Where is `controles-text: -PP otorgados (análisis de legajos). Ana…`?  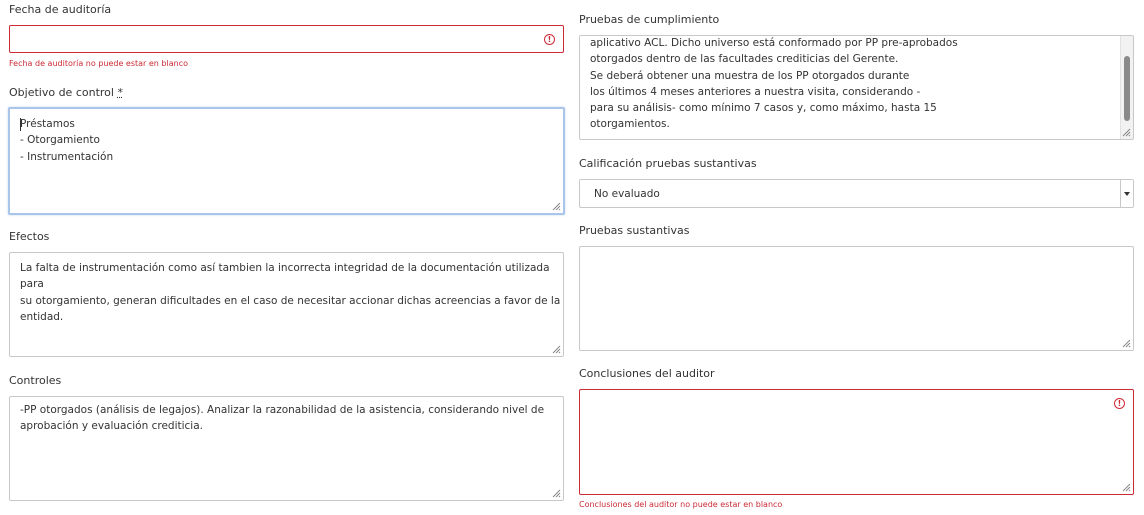 controles-text: -PP otorgados (análisis de legajos). Ana… is located at coordinates (282, 418).